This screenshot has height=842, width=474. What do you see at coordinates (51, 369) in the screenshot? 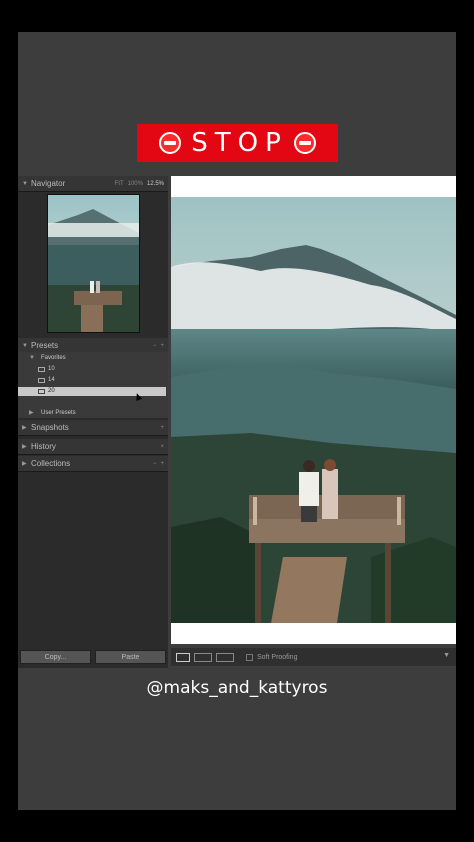
I see `preset-label: 10` at bounding box center [51, 369].